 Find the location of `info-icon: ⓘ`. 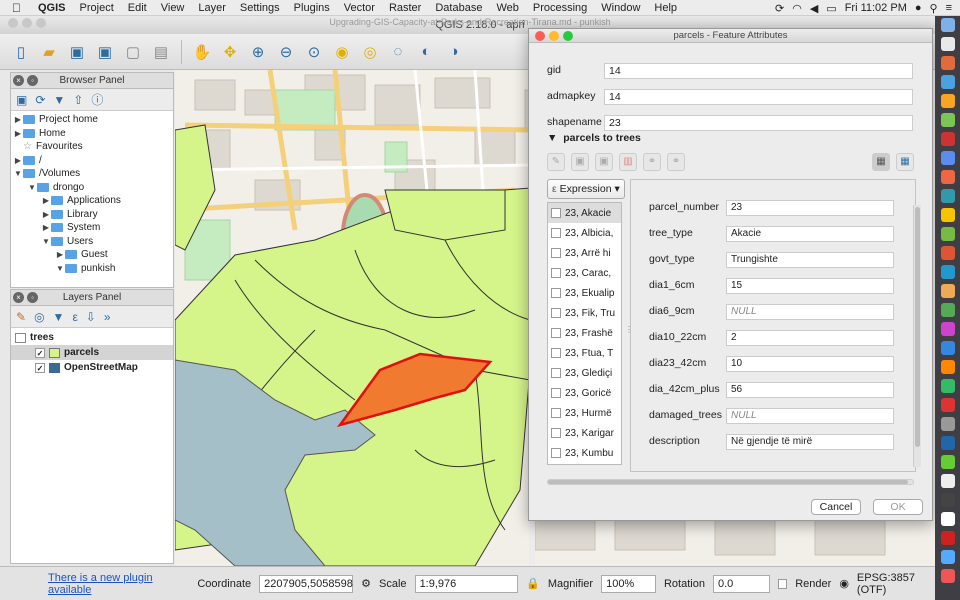

info-icon: ⓘ is located at coordinates (97, 99).